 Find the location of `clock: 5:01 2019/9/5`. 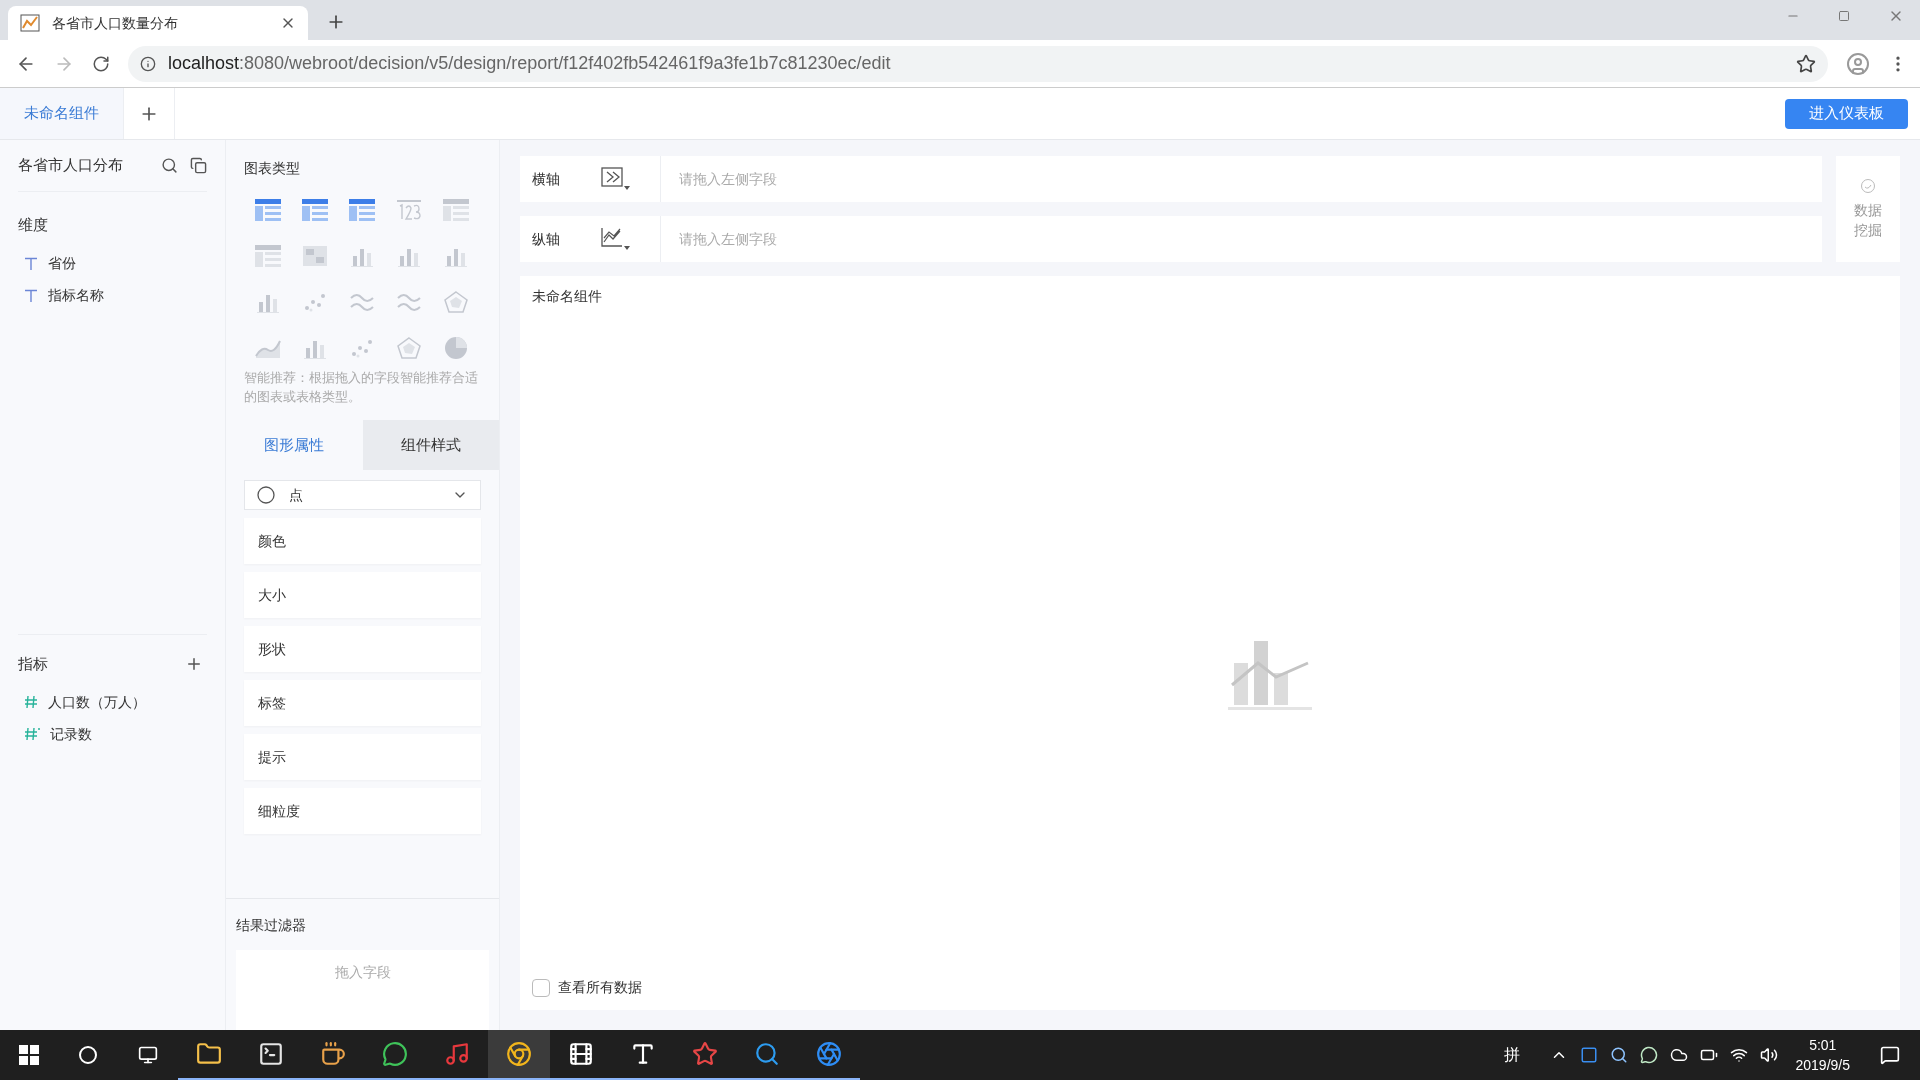

clock: 5:01 2019/9/5 is located at coordinates (1822, 1055).